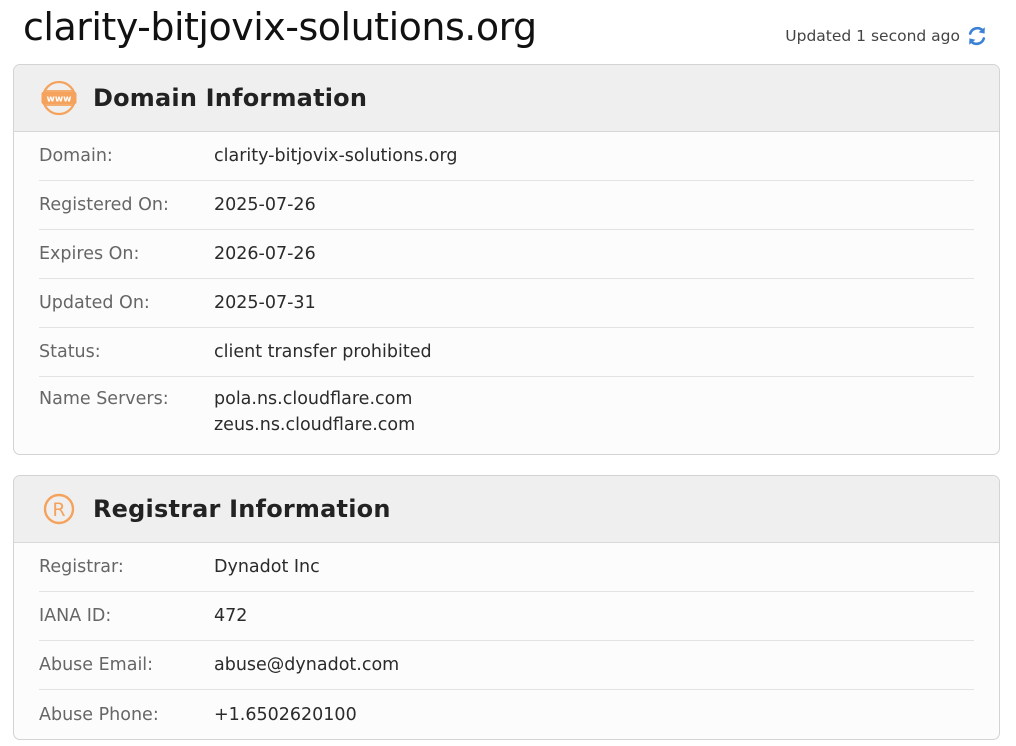  What do you see at coordinates (506, 303) in the screenshot?
I see `updated-on-row: Updated On: 2025-07-31` at bounding box center [506, 303].